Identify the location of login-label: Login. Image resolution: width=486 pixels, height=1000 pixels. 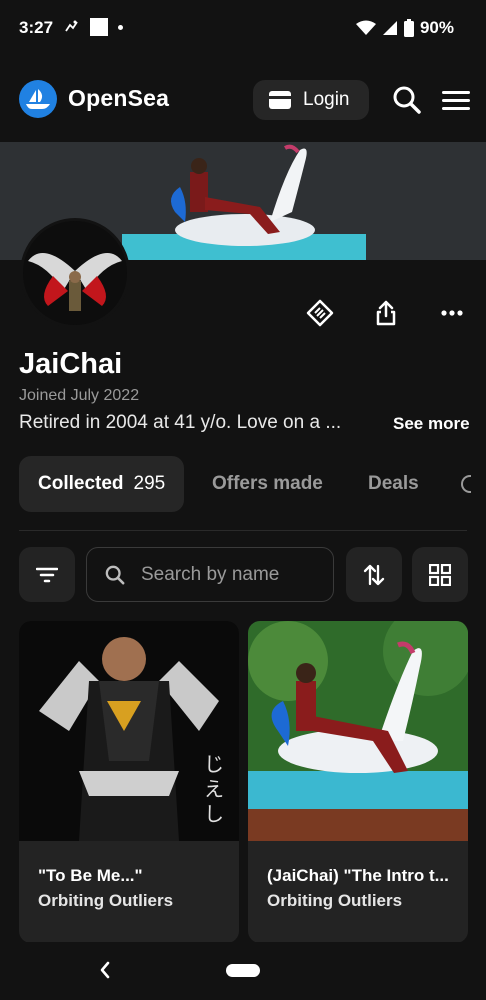
(326, 99).